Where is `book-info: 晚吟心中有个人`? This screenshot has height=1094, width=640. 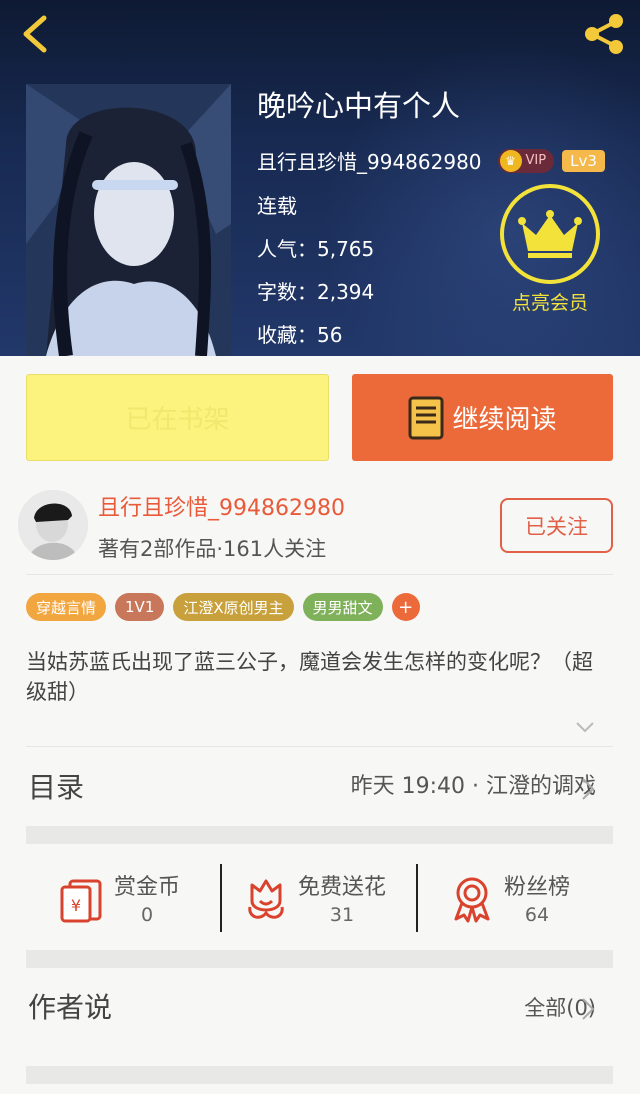
book-info: 晚吟心中有个人 is located at coordinates (358, 106).